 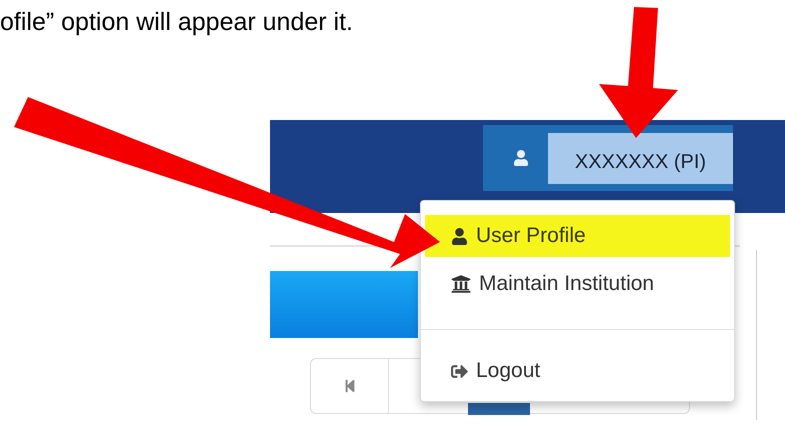 I want to click on menu-item: User Profile, so click(x=577, y=236).